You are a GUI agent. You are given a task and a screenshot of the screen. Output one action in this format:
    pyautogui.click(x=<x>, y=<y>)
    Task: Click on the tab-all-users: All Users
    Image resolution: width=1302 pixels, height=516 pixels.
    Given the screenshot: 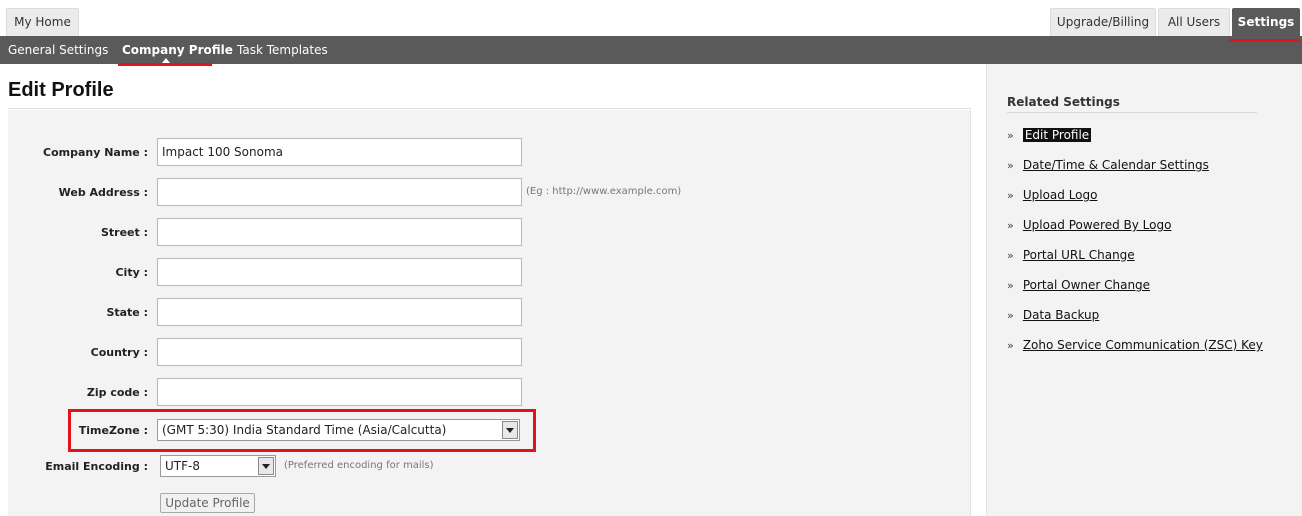 What is the action you would take?
    pyautogui.click(x=1194, y=22)
    